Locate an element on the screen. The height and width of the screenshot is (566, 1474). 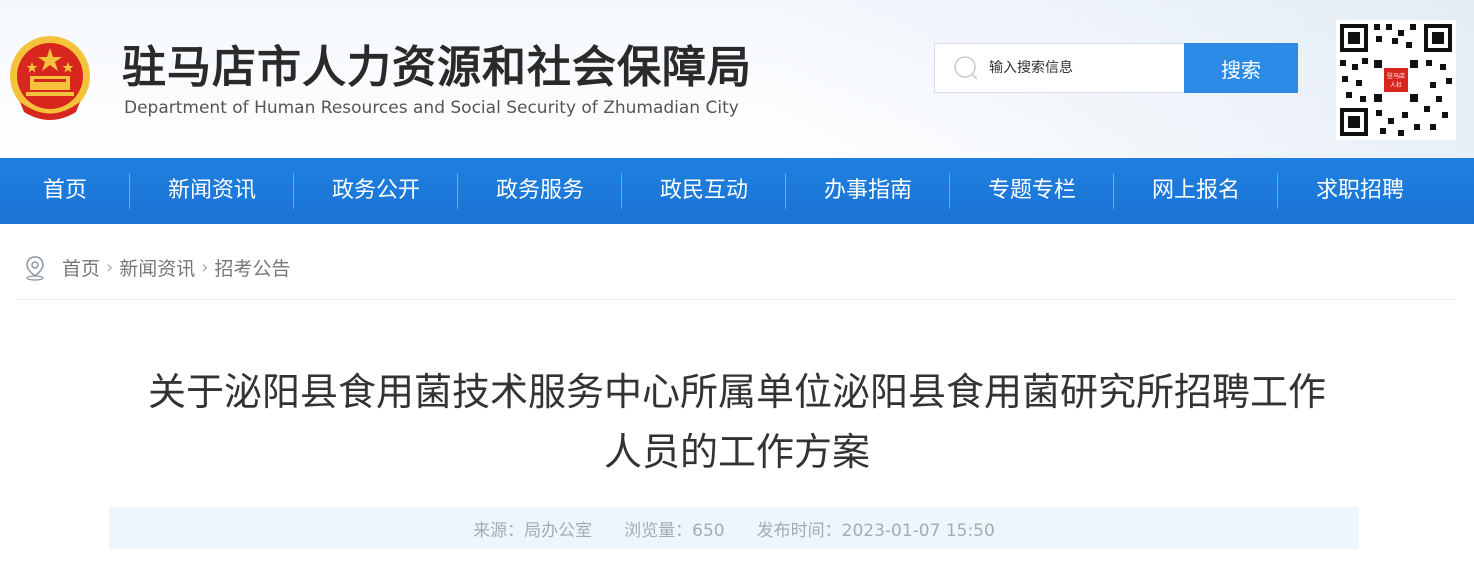
breadcrumb: 首页 › 新闻资讯 › 招考公告 is located at coordinates (735, 272).